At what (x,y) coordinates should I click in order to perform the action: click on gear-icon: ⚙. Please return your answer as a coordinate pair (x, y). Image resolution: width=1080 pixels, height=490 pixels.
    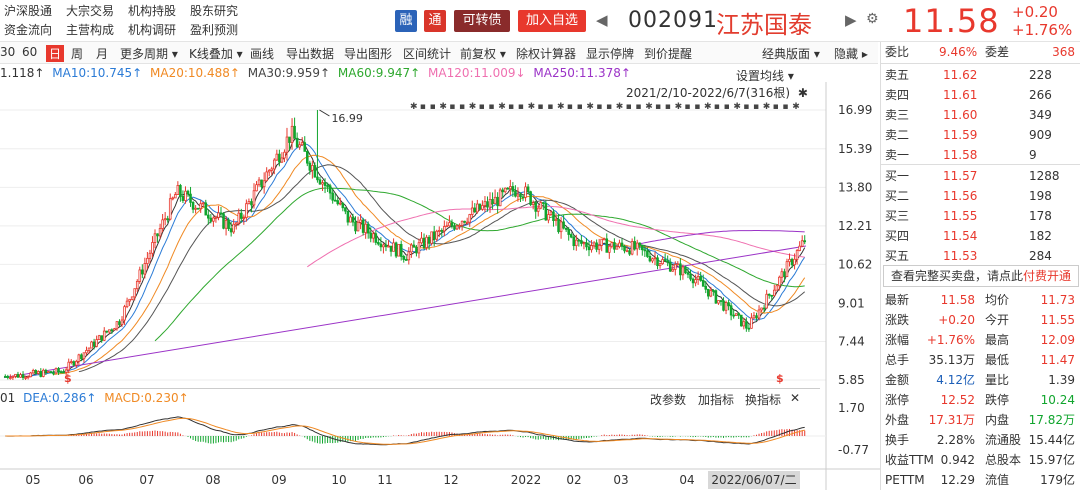
    Looking at the image, I should click on (872, 19).